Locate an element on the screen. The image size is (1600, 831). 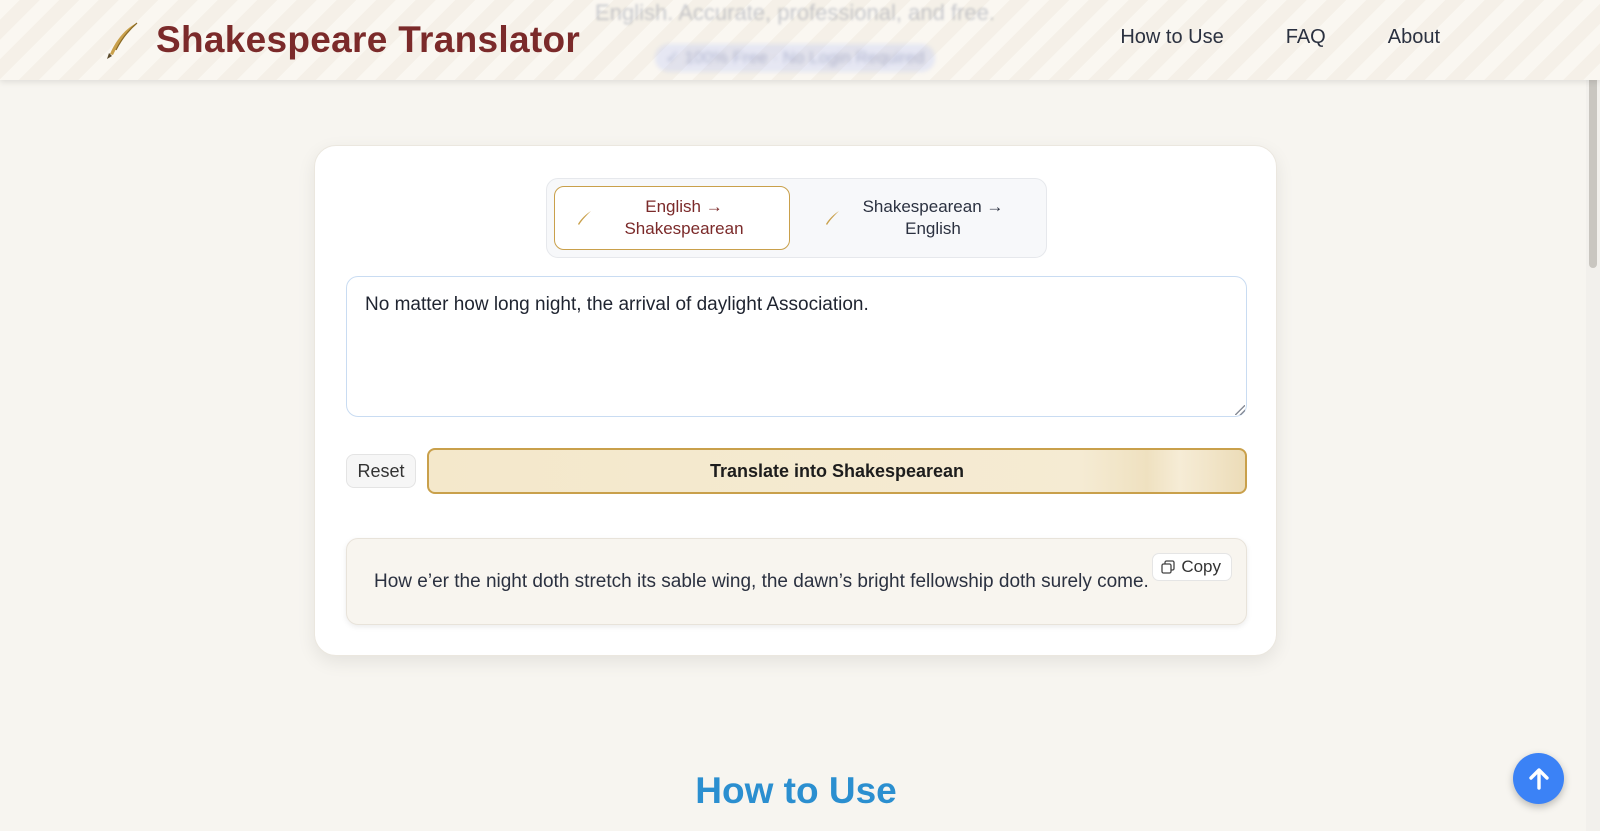
mode-shakespearean-to-english: Shakespearean → English is located at coordinates (921, 218).